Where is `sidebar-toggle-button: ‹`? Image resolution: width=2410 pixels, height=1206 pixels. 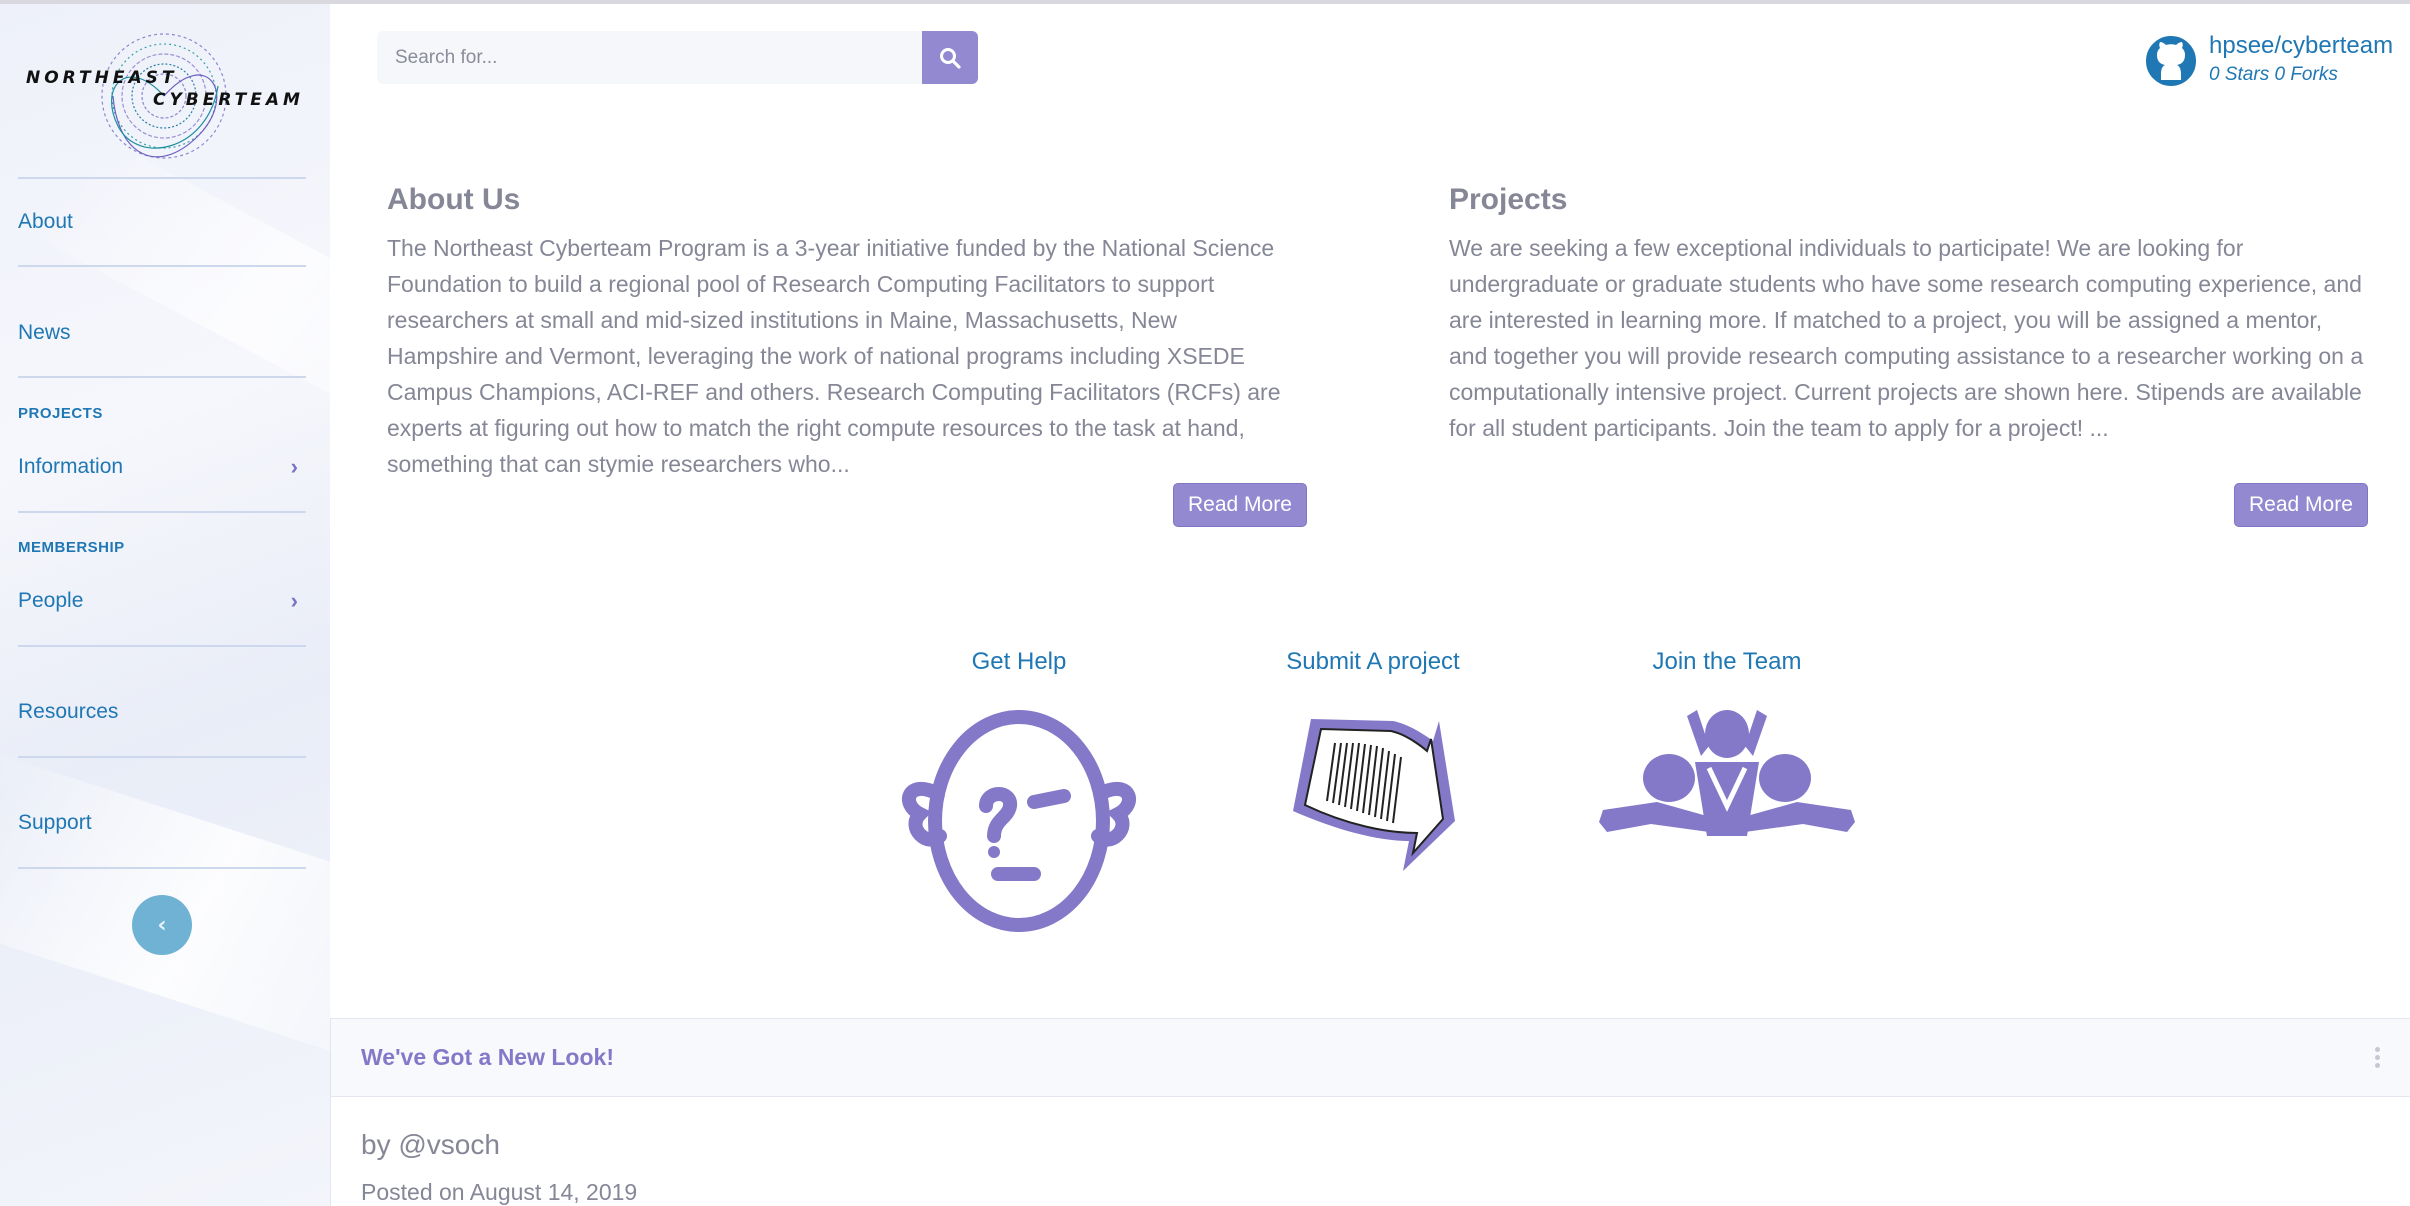
sidebar-toggle-button: ‹ is located at coordinates (162, 925).